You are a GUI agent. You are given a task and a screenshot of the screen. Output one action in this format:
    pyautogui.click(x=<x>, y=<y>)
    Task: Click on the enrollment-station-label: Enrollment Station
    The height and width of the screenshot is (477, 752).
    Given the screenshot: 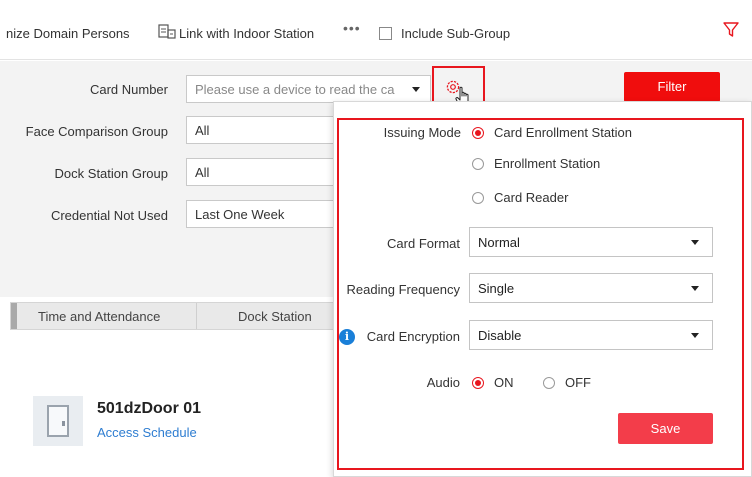 What is the action you would take?
    pyautogui.click(x=547, y=163)
    